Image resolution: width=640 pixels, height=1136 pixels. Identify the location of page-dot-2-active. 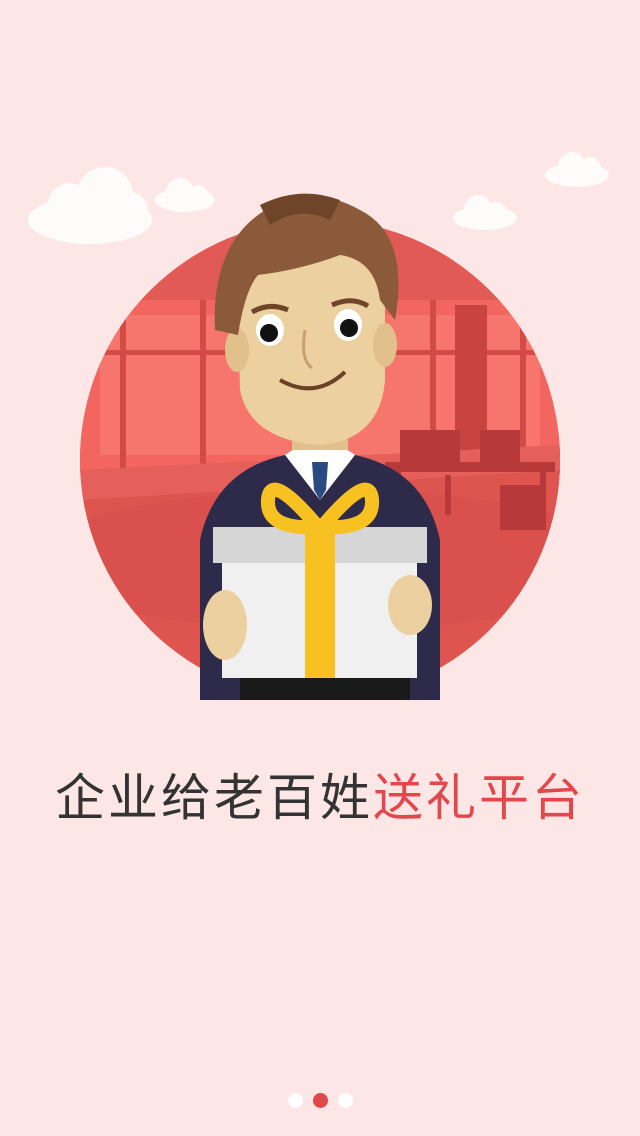
(320, 1100).